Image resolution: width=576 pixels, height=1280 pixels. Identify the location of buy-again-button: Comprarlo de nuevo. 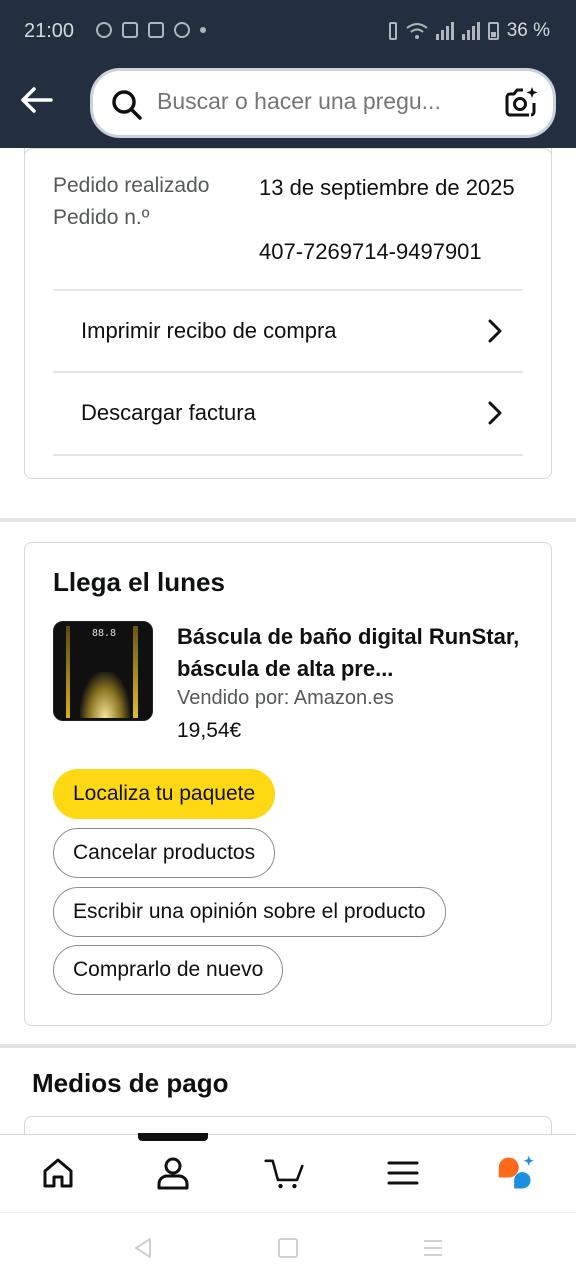
(168, 970).